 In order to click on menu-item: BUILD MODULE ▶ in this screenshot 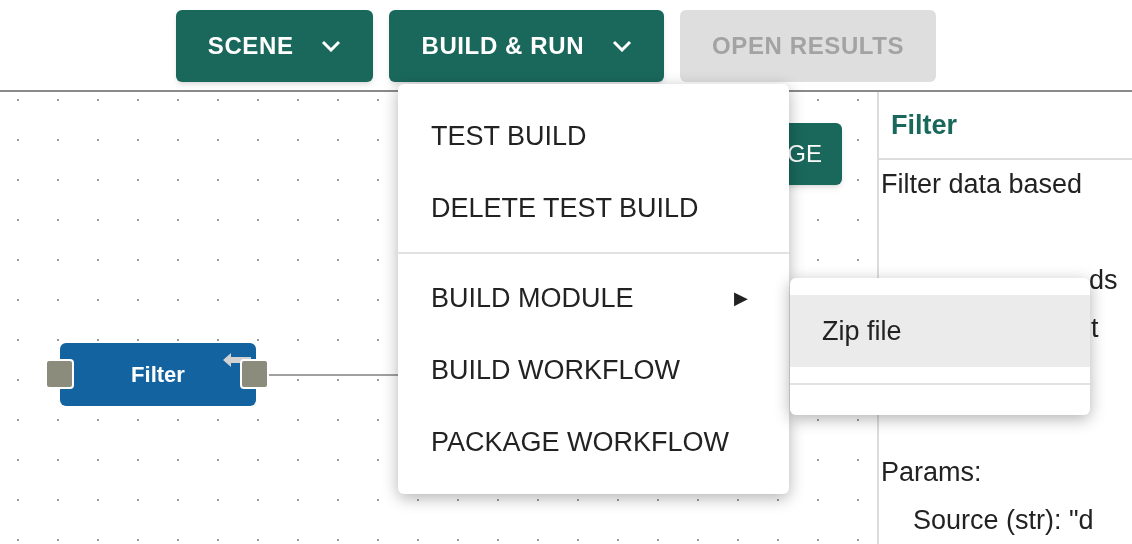, I will do `click(593, 298)`.